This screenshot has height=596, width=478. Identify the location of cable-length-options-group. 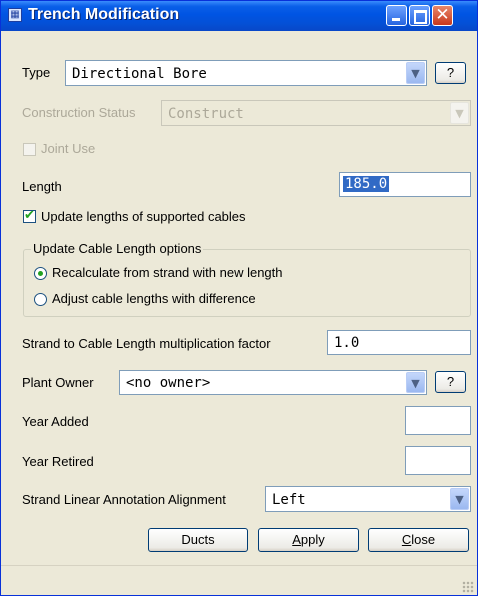
(247, 283).